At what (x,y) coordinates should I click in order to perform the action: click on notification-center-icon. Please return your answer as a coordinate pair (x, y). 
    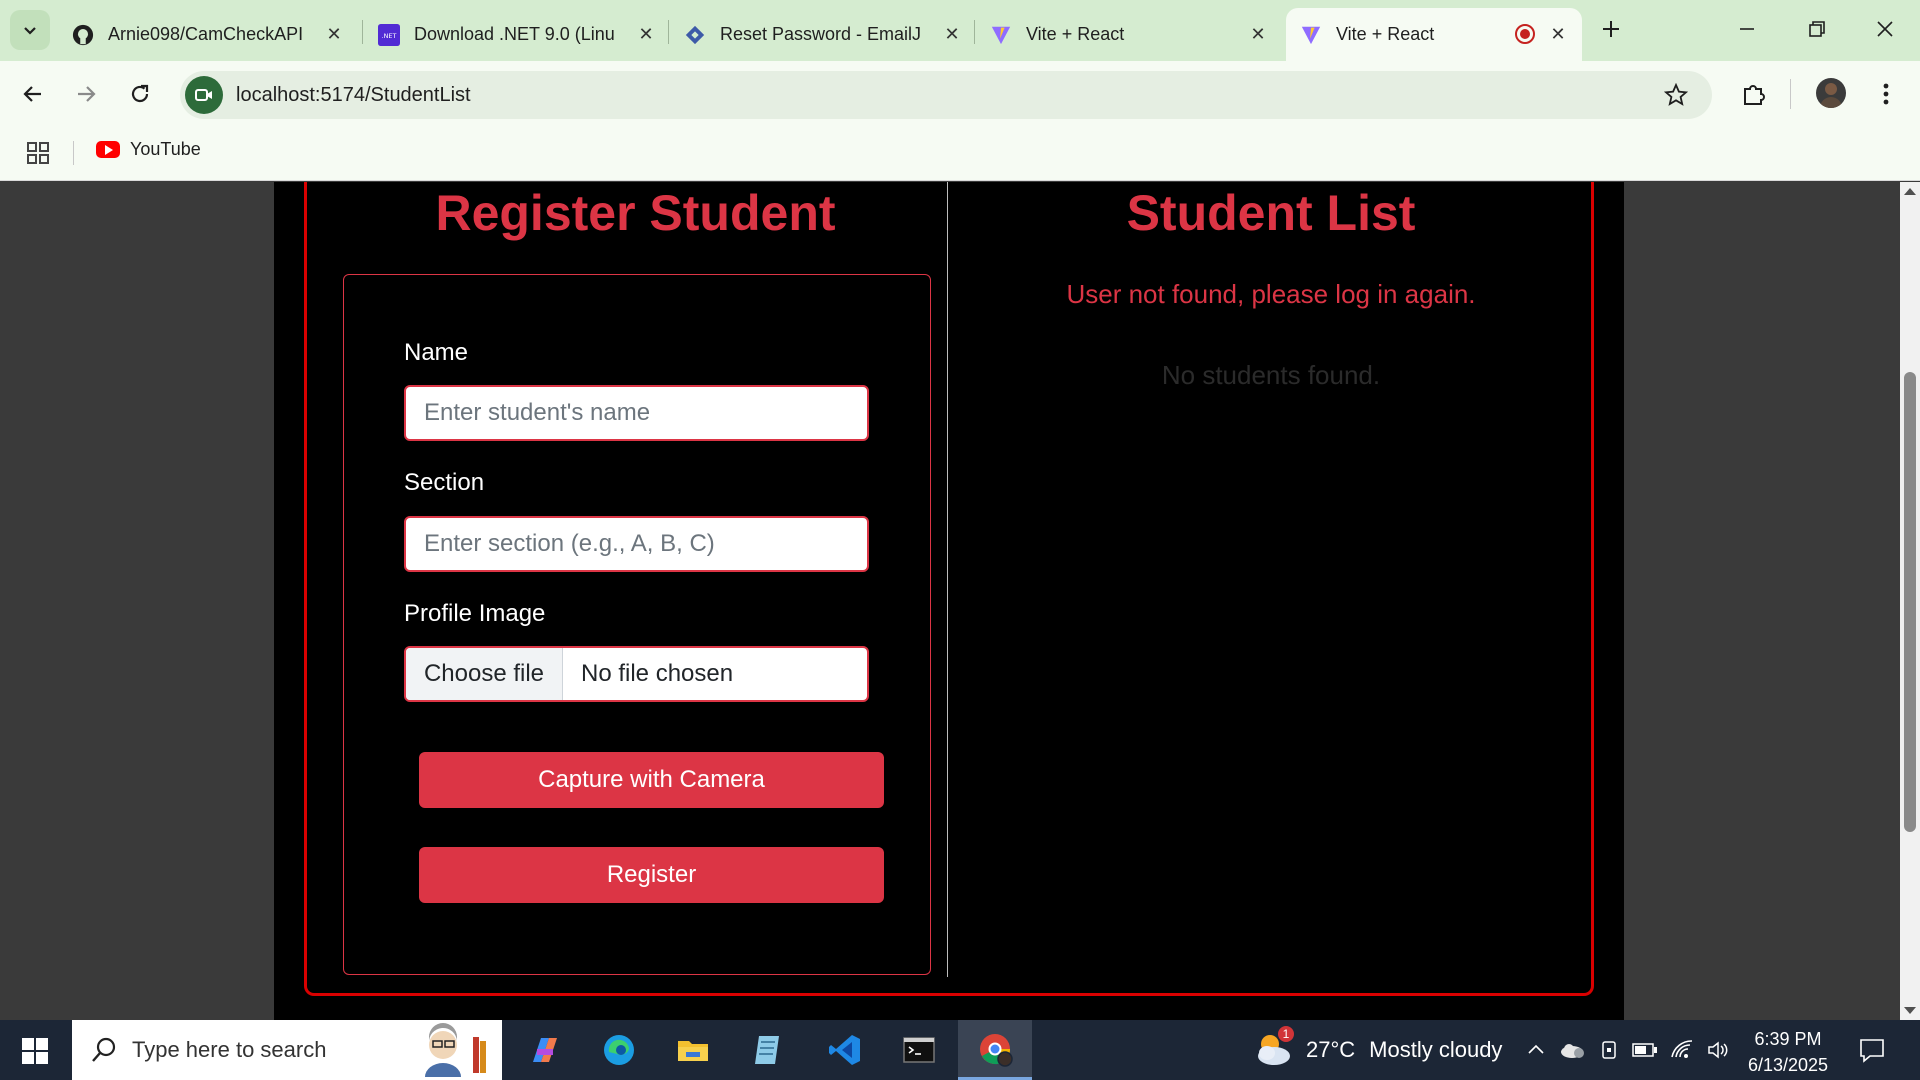
    Looking at the image, I should click on (1872, 1050).